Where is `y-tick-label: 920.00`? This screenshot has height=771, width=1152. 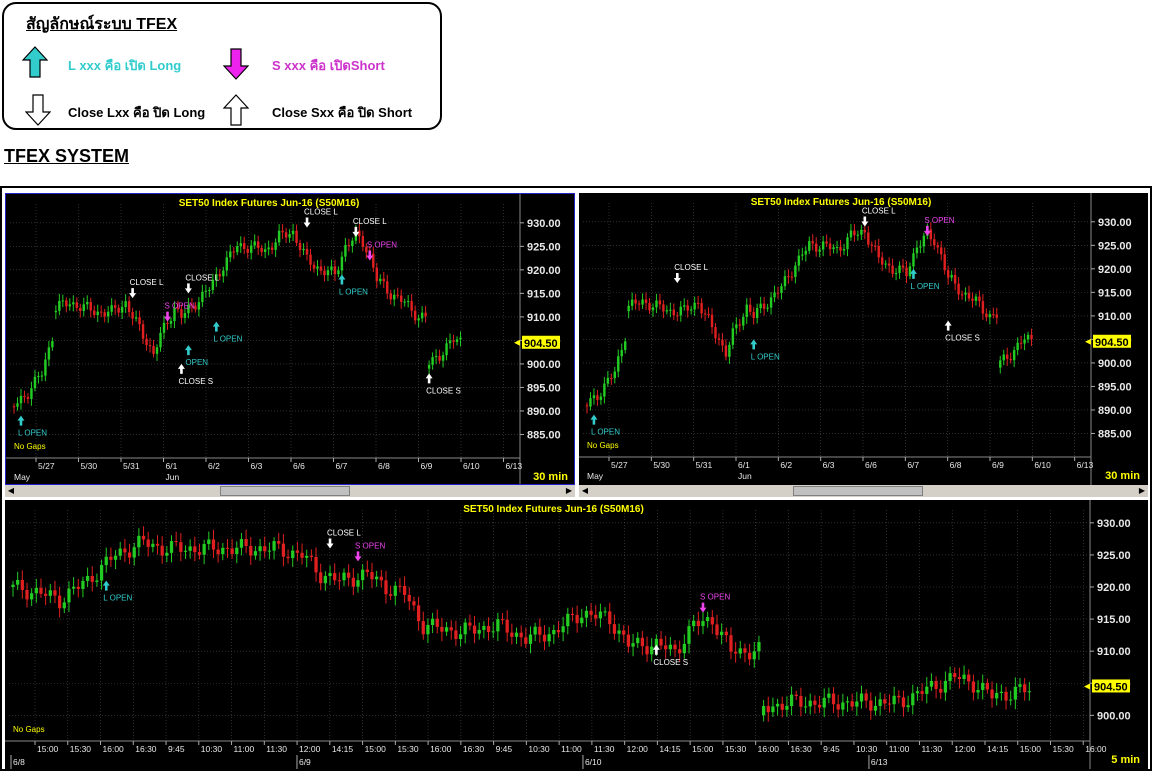
y-tick-label: 920.00 is located at coordinates (1114, 588).